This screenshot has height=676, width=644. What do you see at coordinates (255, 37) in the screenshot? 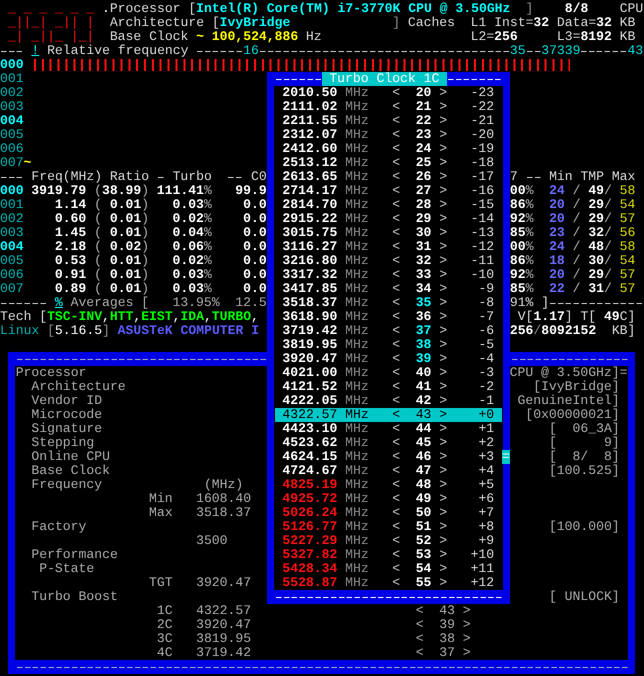
I see `base-clock-value: 100,524,886` at bounding box center [255, 37].